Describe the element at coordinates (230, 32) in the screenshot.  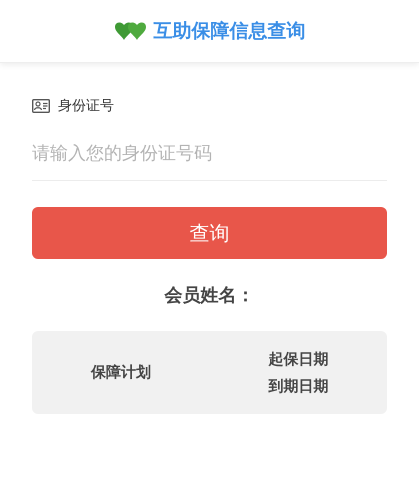
I see `page-title: 互助保障信息查询` at that location.